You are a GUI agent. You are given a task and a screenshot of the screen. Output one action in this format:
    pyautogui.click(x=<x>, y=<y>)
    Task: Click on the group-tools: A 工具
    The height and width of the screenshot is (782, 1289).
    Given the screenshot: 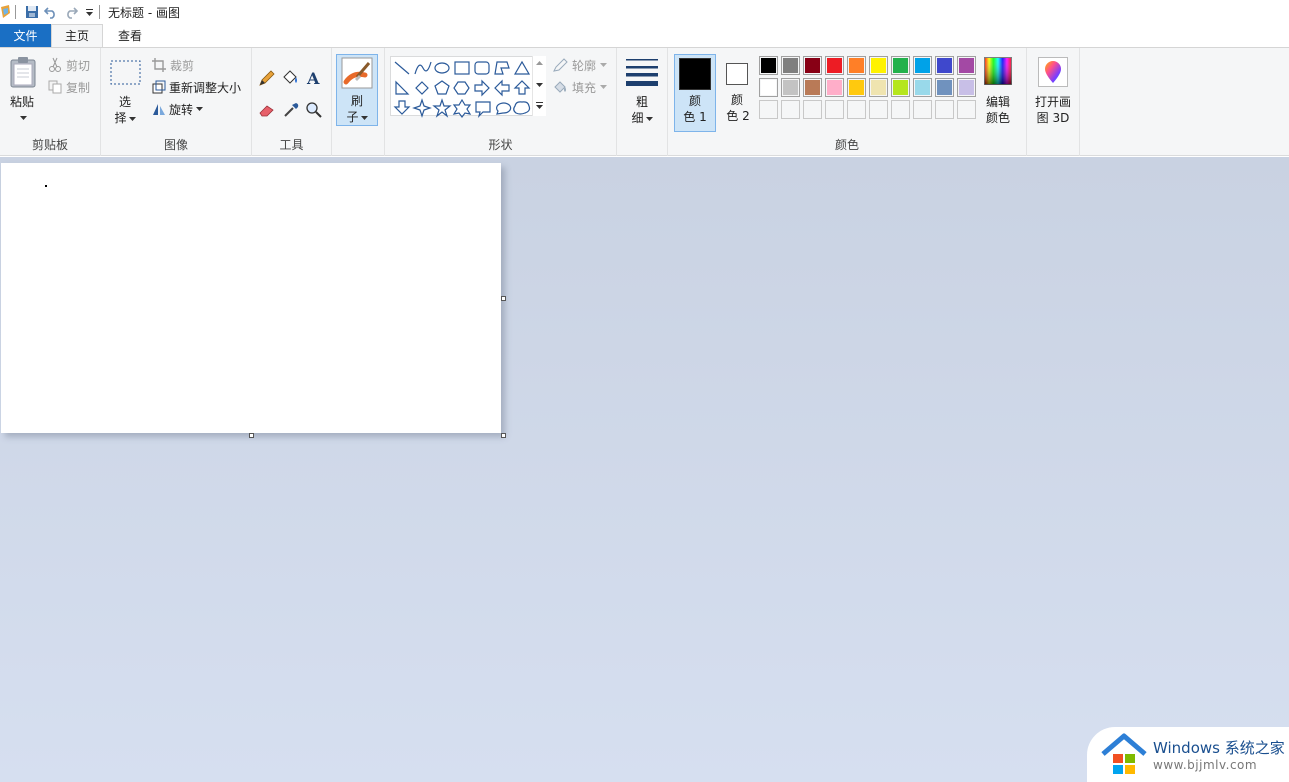 What is the action you would take?
    pyautogui.click(x=292, y=102)
    